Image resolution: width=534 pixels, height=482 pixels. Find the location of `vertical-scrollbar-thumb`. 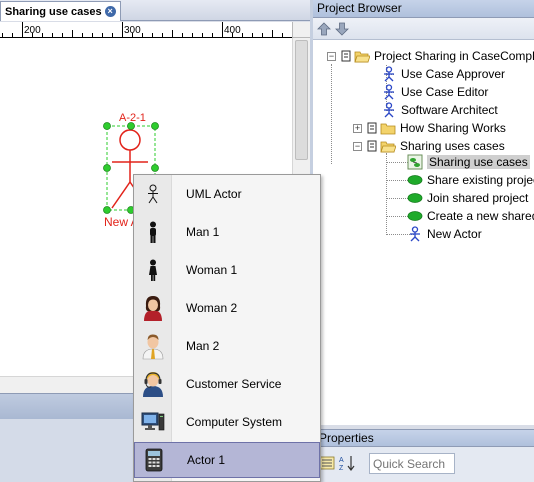

vertical-scrollbar-thumb is located at coordinates (301, 100).